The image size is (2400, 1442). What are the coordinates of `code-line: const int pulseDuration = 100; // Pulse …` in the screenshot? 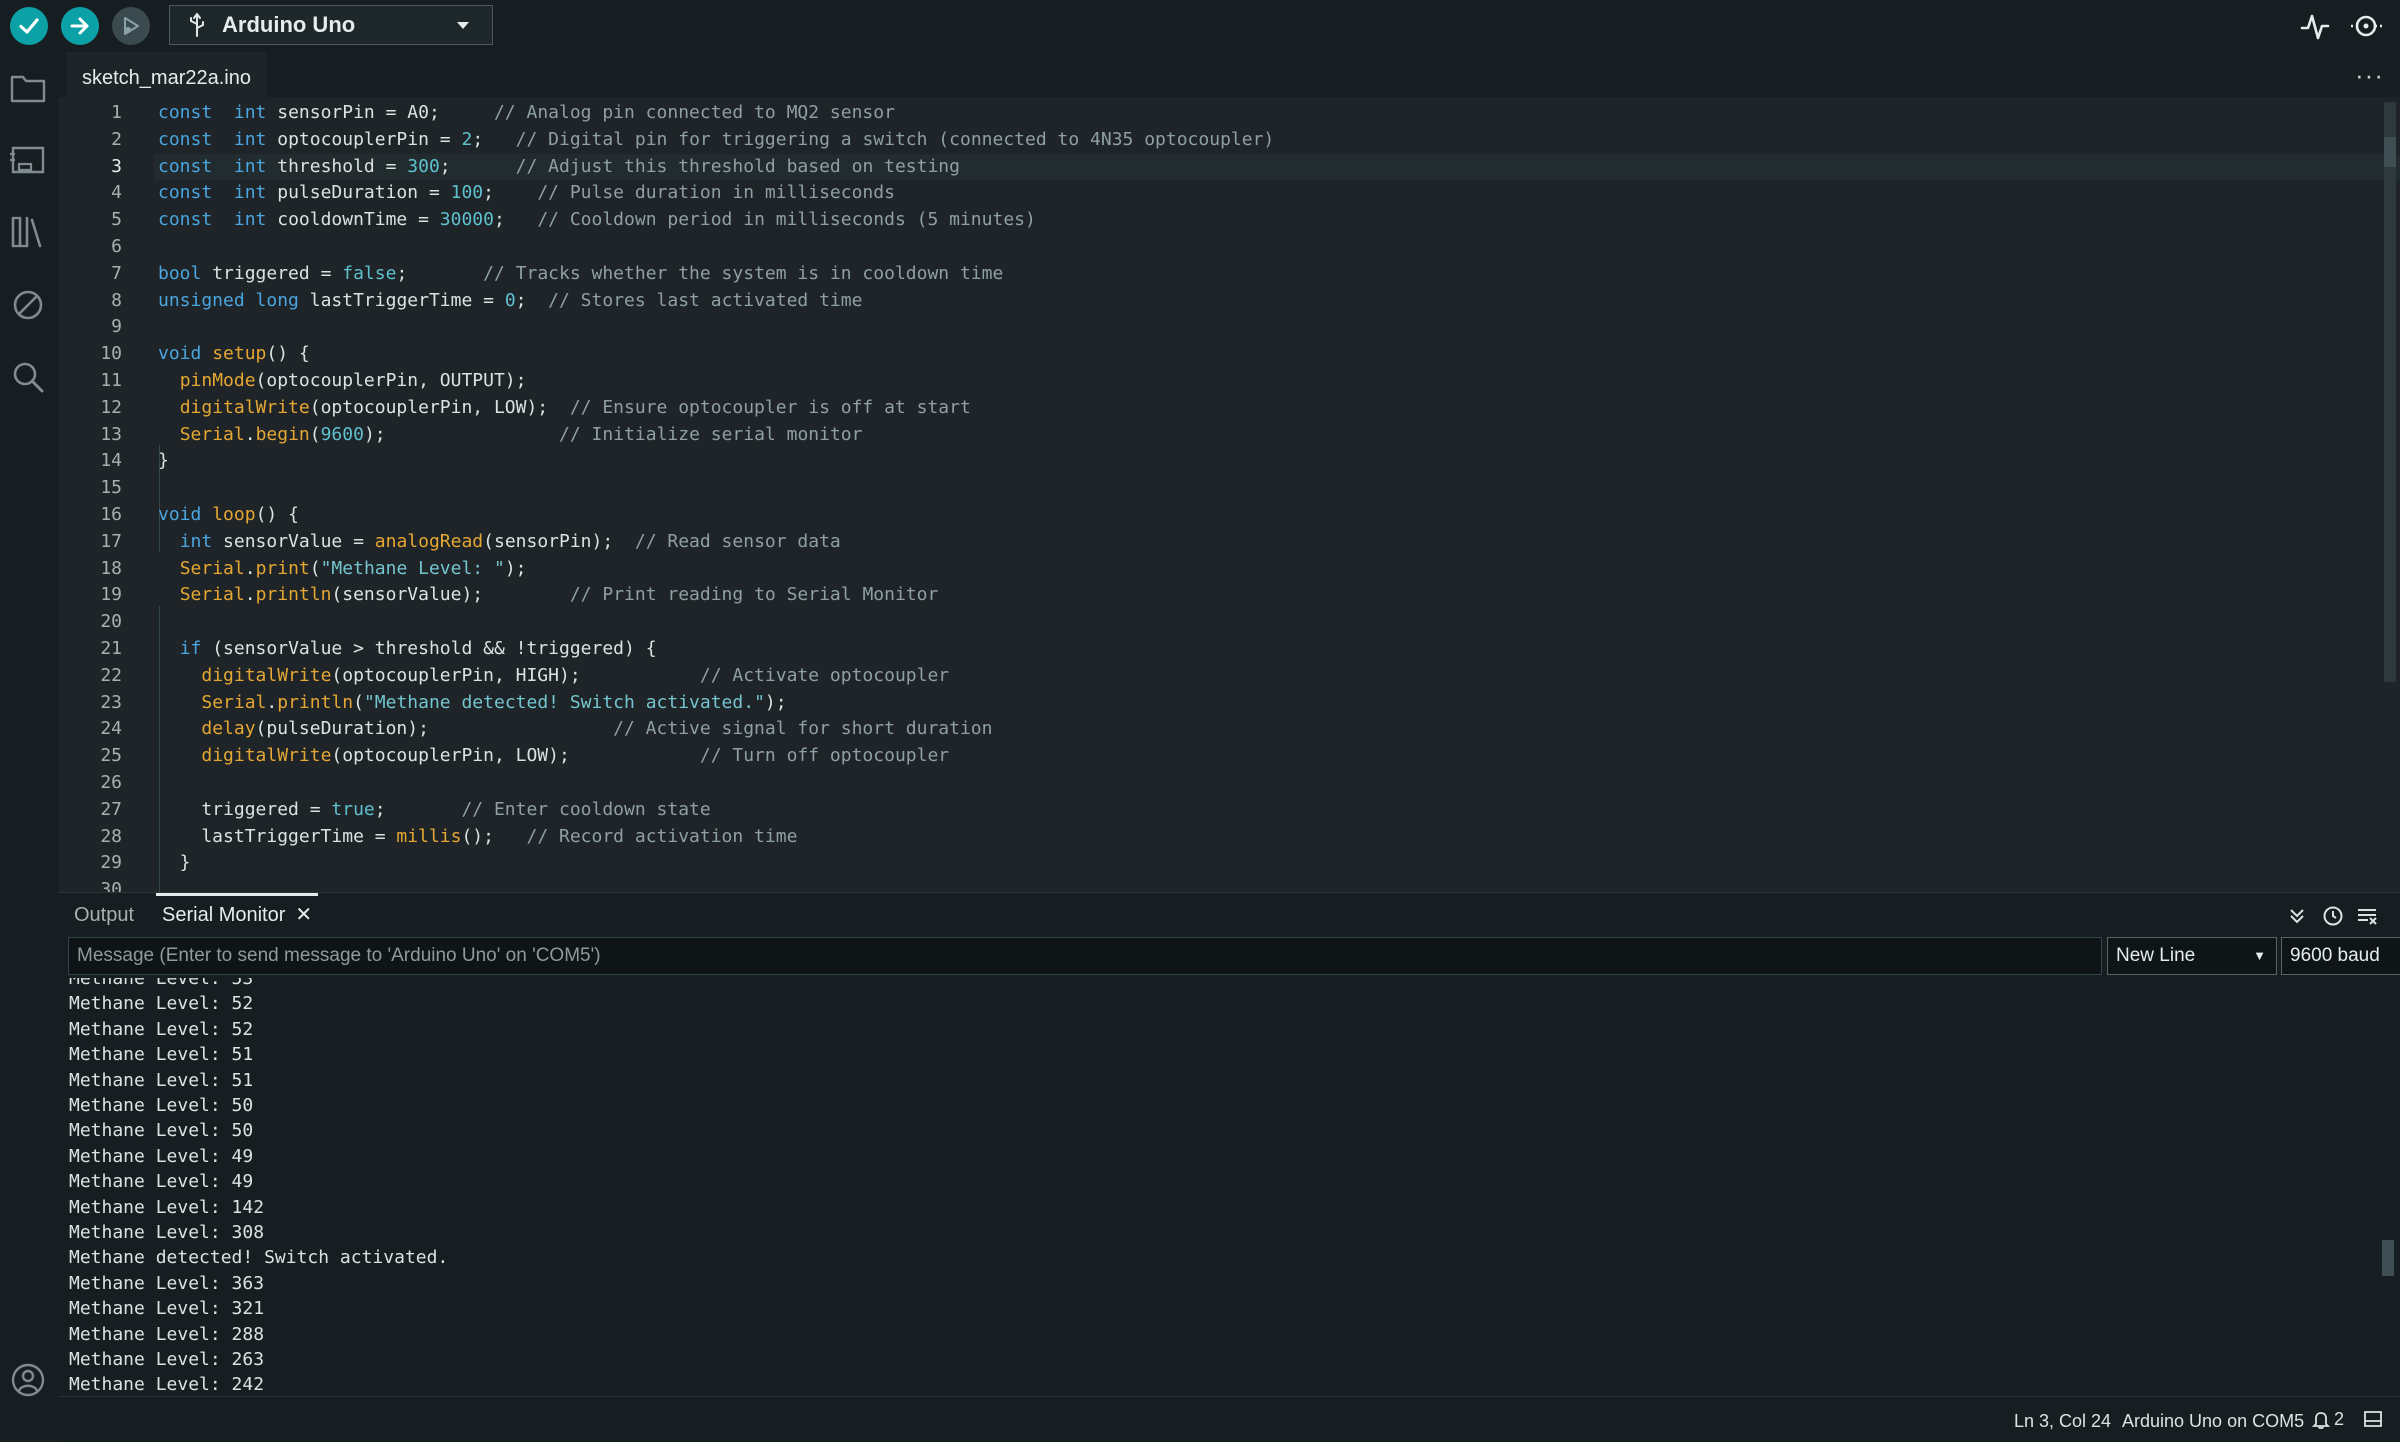 It's located at (526, 193).